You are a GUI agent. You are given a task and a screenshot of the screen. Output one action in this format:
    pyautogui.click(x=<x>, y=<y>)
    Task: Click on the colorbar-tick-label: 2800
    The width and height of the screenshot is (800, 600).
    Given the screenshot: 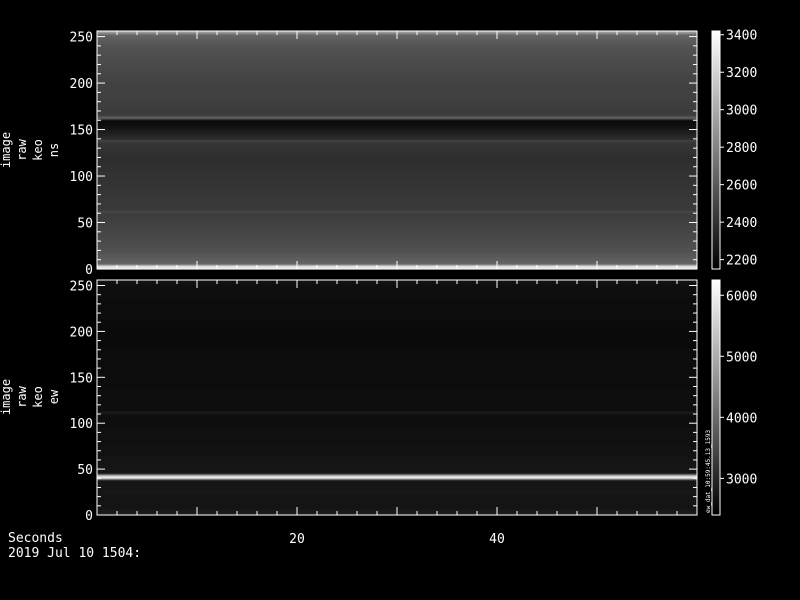 What is the action you would take?
    pyautogui.click(x=741, y=148)
    